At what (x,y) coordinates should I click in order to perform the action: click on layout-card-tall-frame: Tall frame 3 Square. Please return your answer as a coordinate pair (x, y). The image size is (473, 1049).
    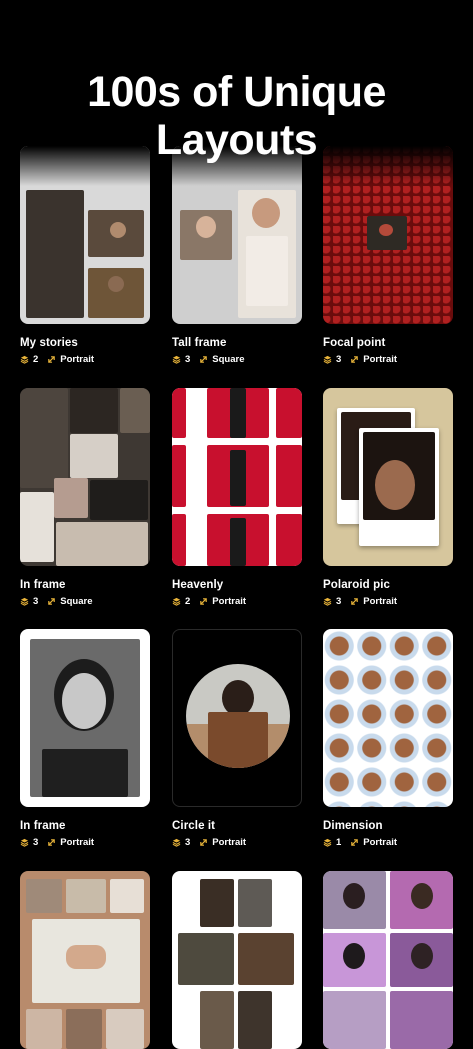
    Looking at the image, I should click on (237, 255).